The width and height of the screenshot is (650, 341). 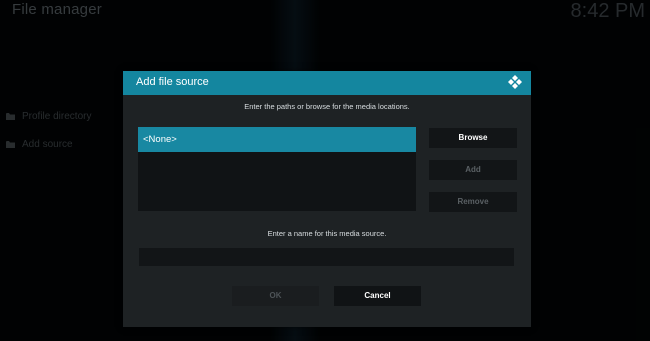 I want to click on add-button: Add, so click(x=473, y=170).